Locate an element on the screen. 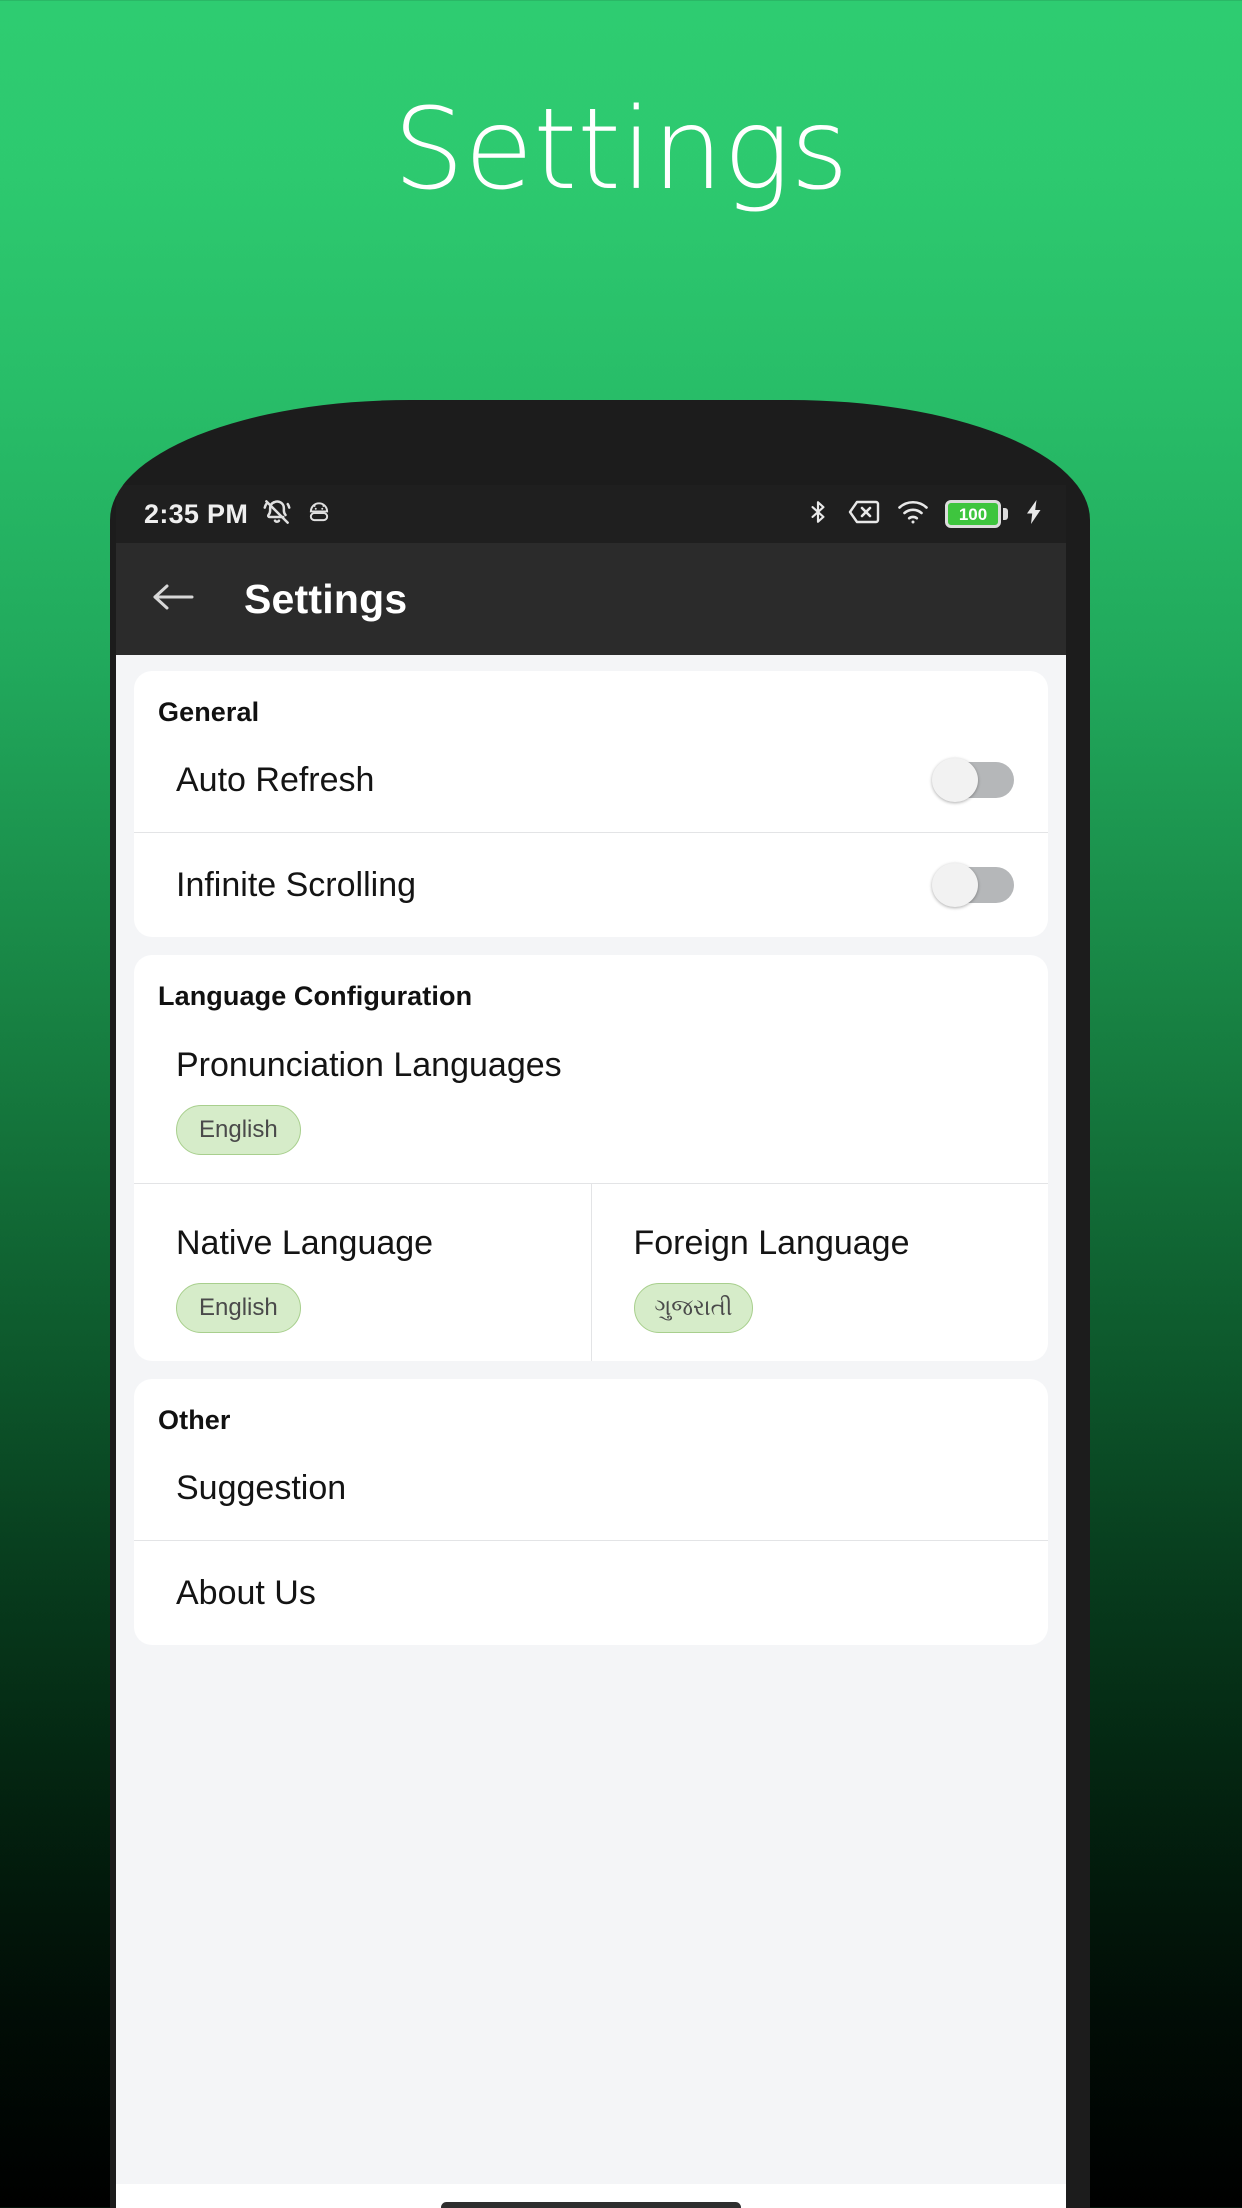 The image size is (1242, 2208). battery-body: 100 is located at coordinates (973, 514).